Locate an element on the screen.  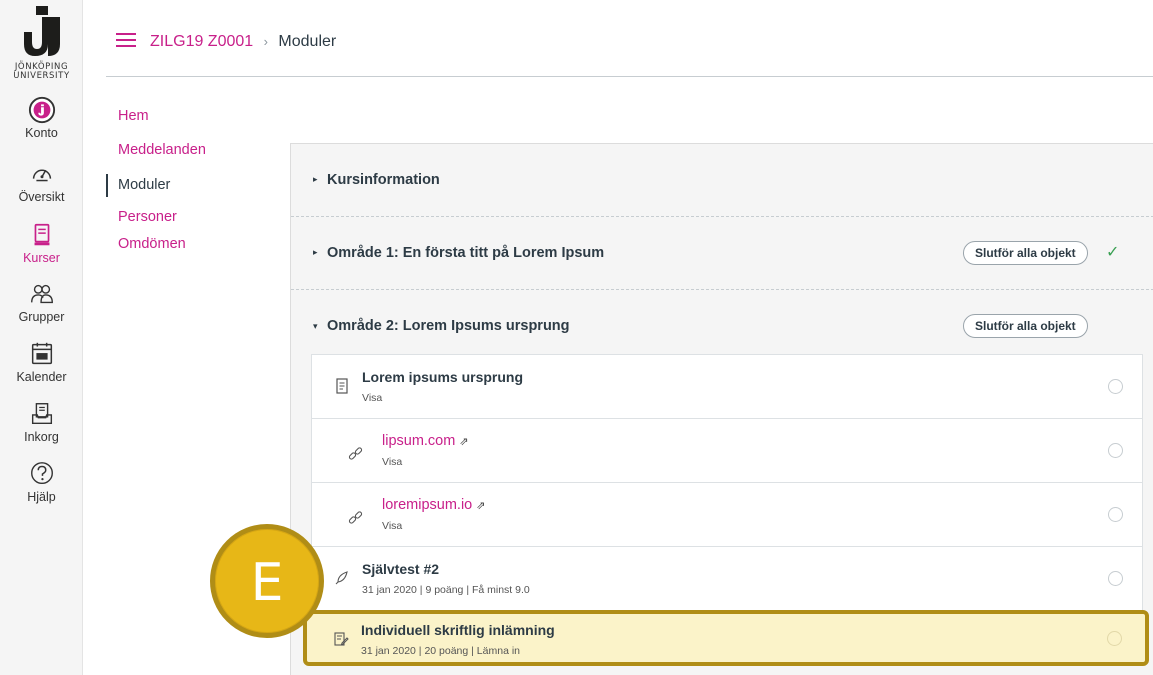
course-nav-moduler: Moduler is located at coordinates (186, 185).